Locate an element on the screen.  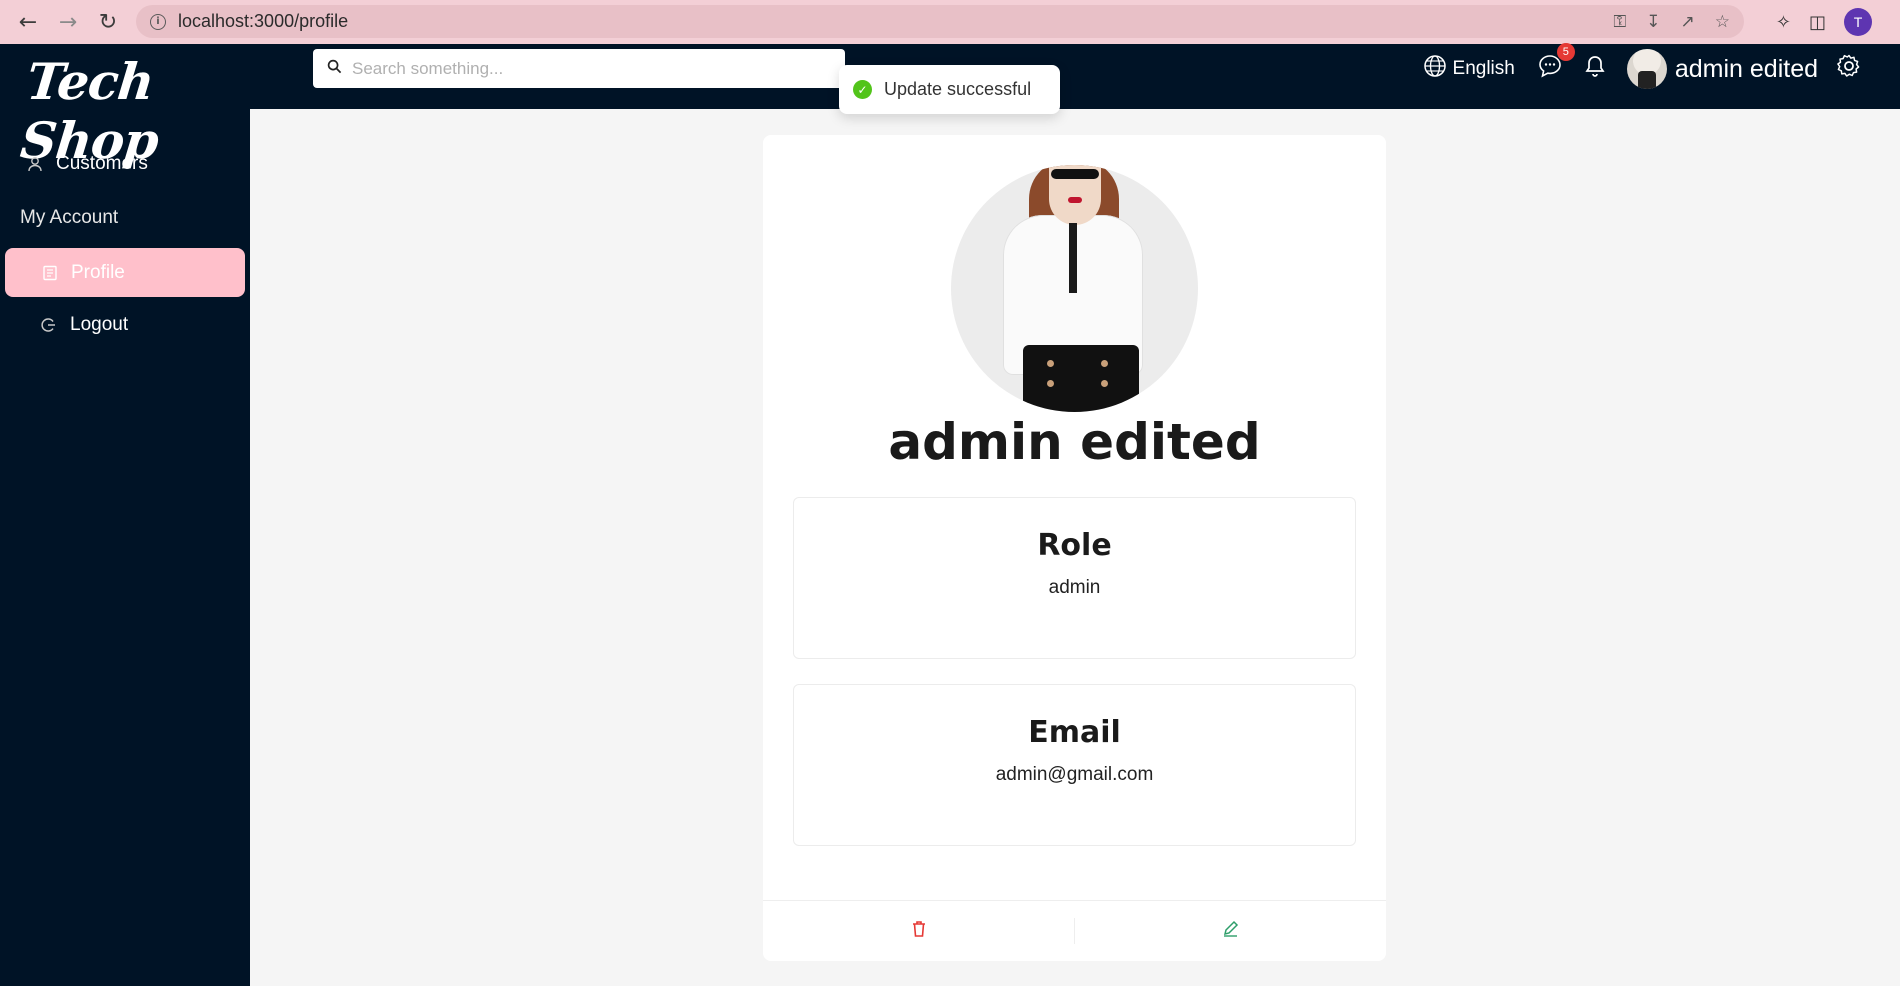
sidebar-item-profile: Profile is located at coordinates (125, 272).